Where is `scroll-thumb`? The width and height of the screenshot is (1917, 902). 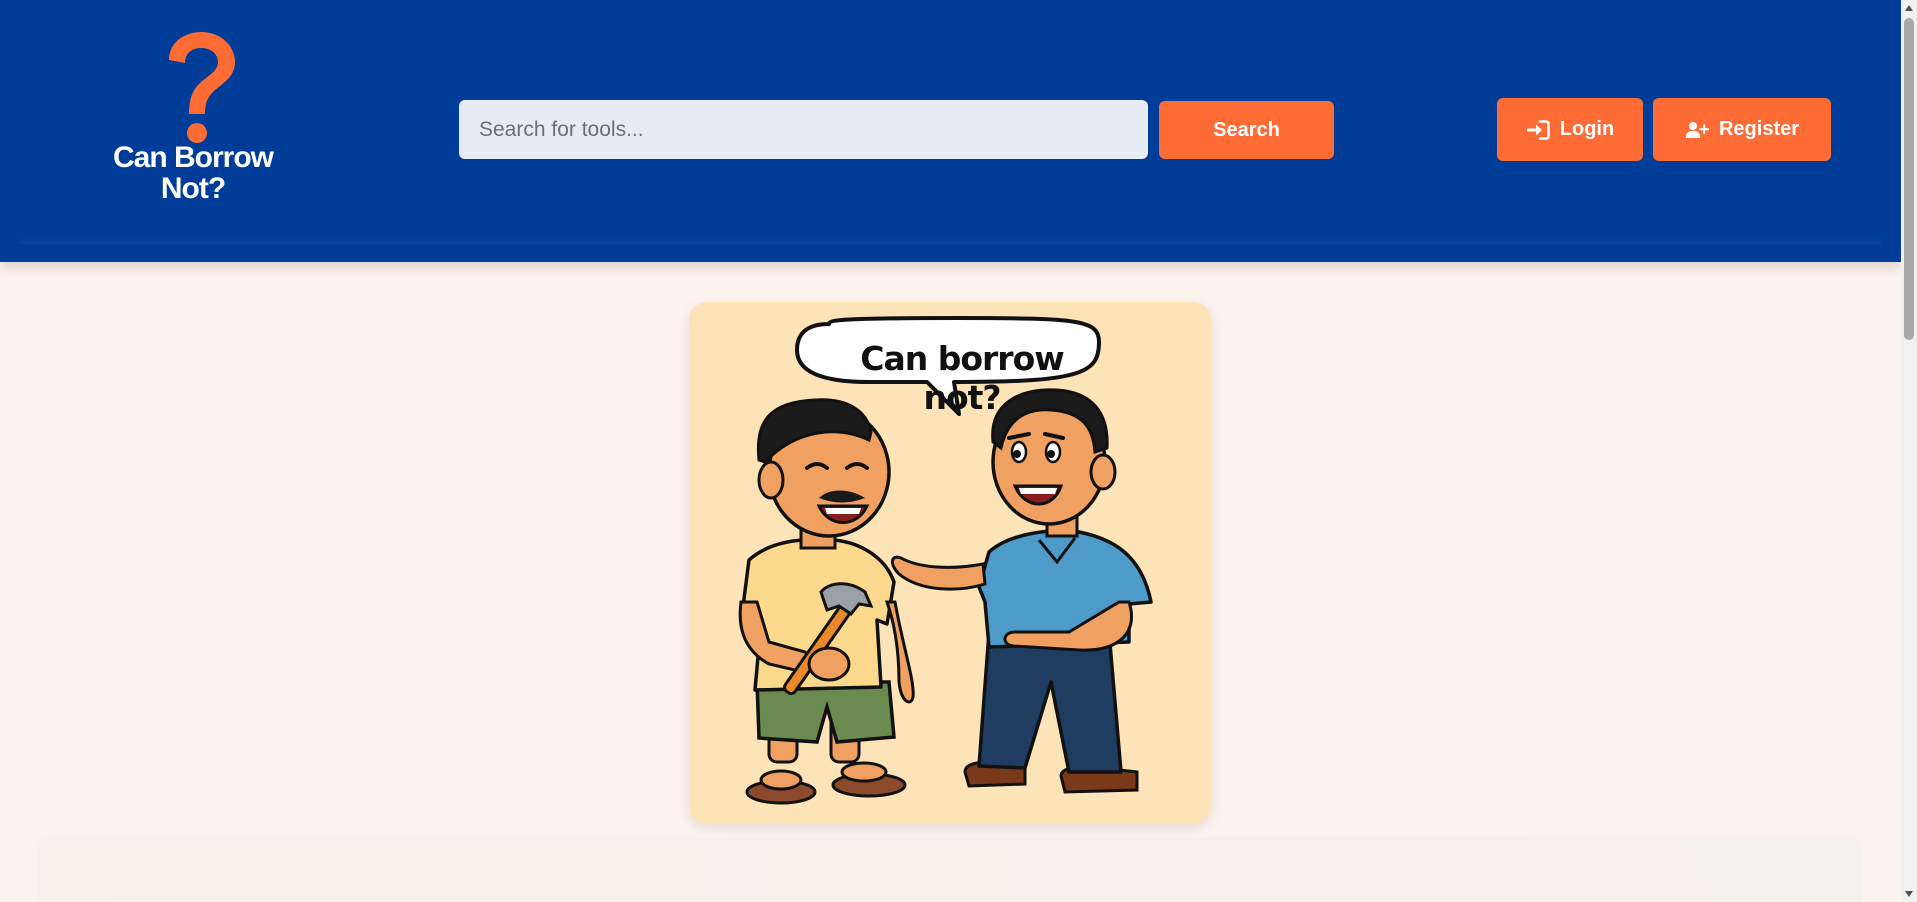 scroll-thumb is located at coordinates (1909, 179).